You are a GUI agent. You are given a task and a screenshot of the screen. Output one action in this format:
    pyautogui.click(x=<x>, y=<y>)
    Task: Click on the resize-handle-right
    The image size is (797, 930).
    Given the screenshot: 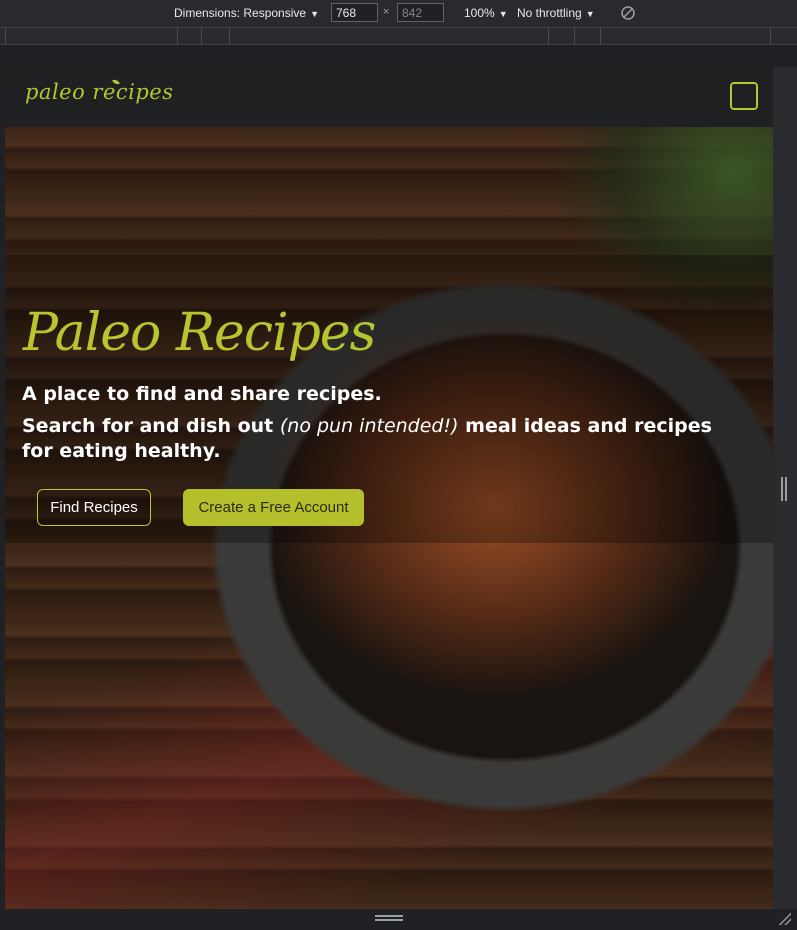 What is the action you would take?
    pyautogui.click(x=784, y=489)
    